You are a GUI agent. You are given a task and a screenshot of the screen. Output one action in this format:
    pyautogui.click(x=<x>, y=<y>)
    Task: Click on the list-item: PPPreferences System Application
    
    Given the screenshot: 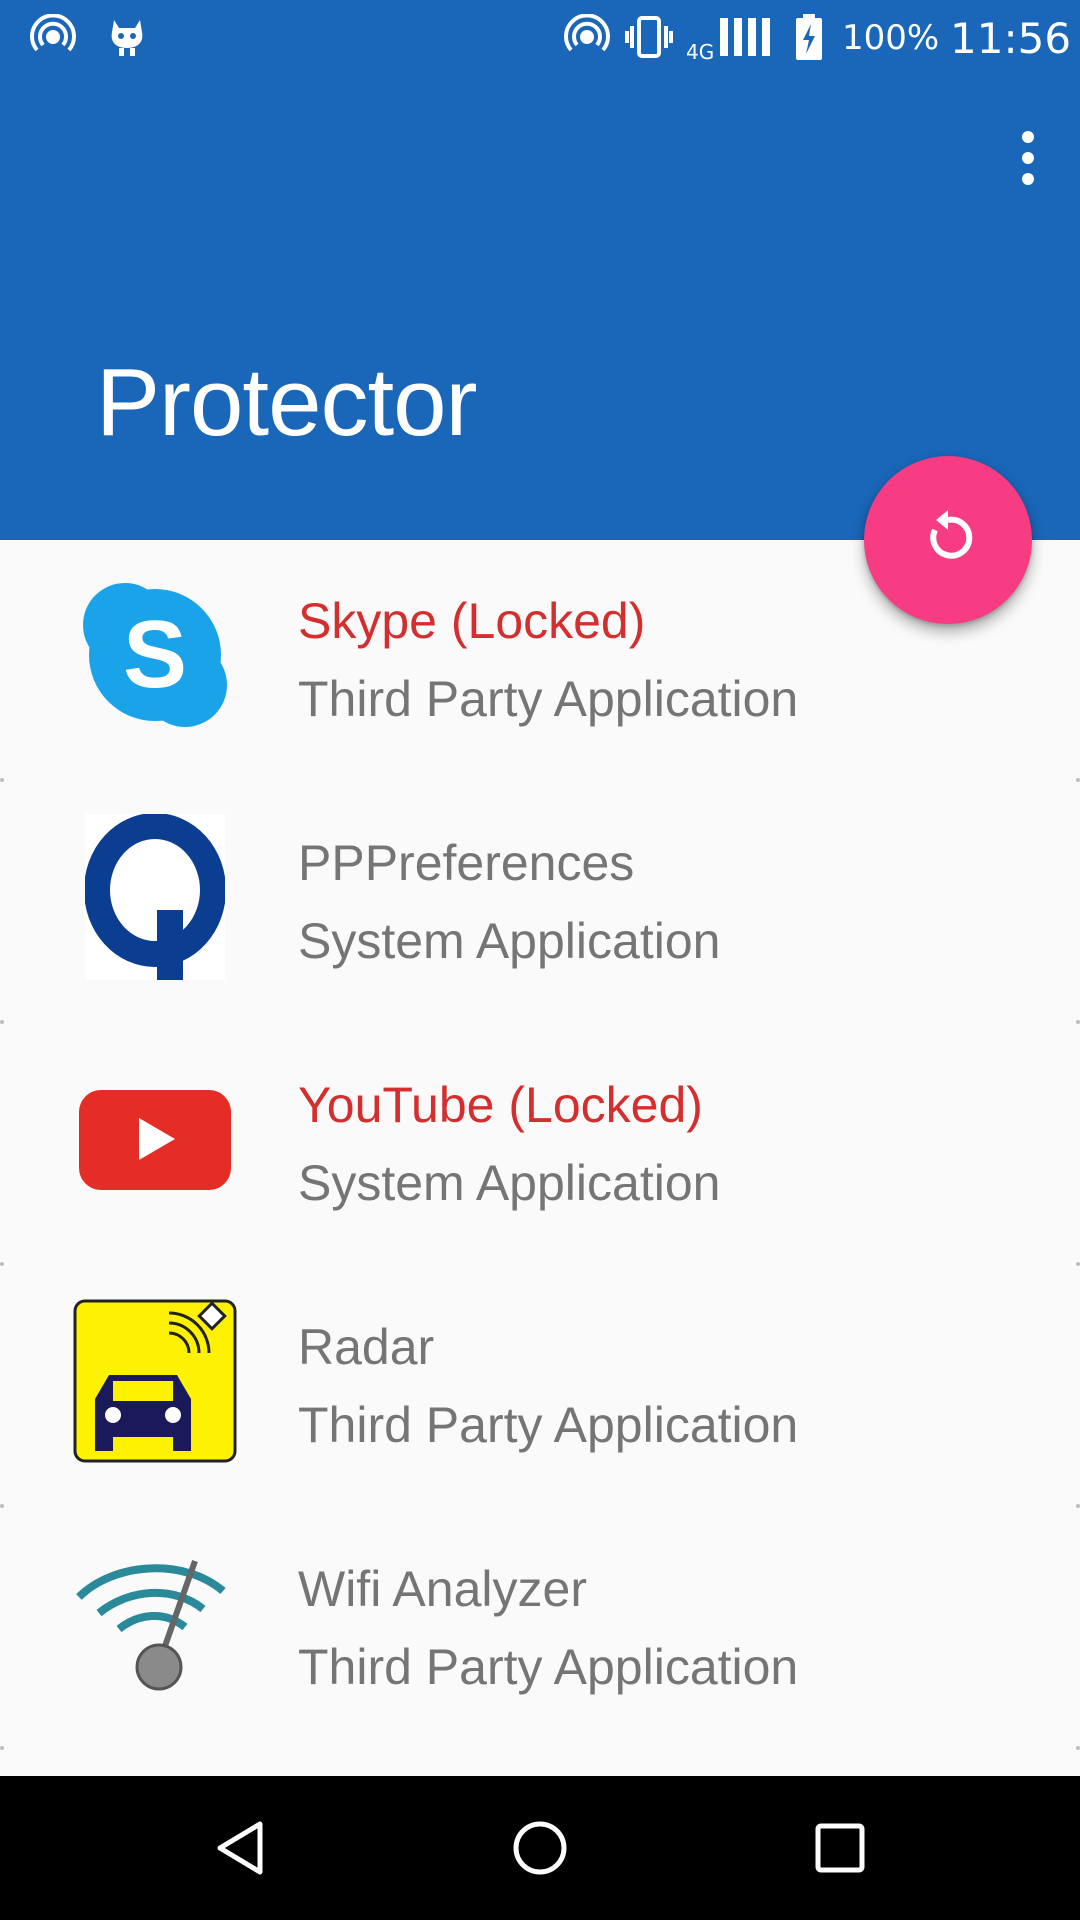 What is the action you would take?
    pyautogui.click(x=540, y=903)
    